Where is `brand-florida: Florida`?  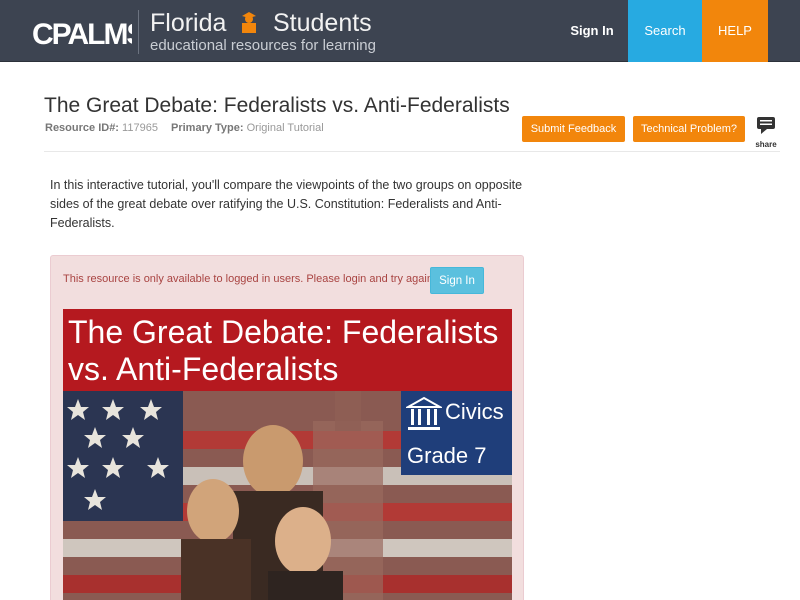
brand-florida: Florida is located at coordinates (188, 23).